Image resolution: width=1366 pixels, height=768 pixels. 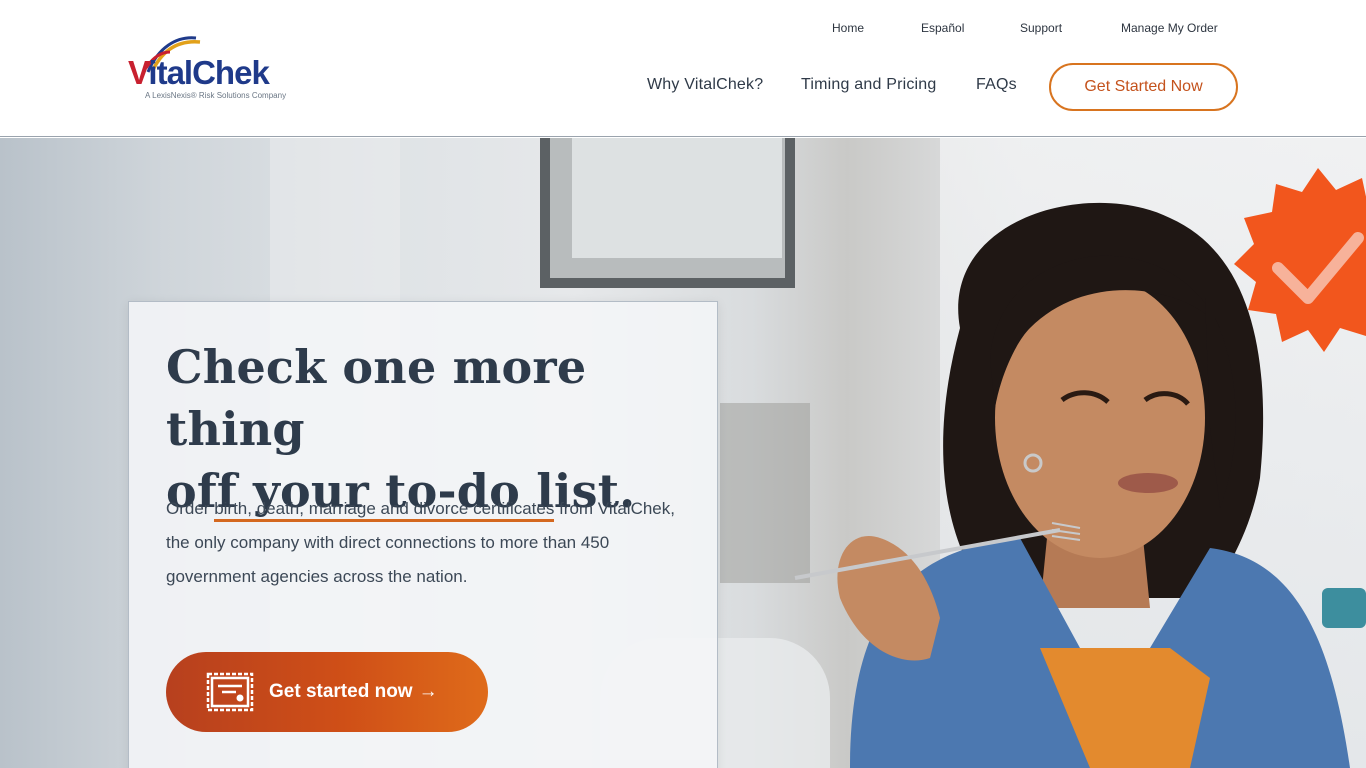 I want to click on get-started-now-button: Get Started Now, so click(x=1143, y=87).